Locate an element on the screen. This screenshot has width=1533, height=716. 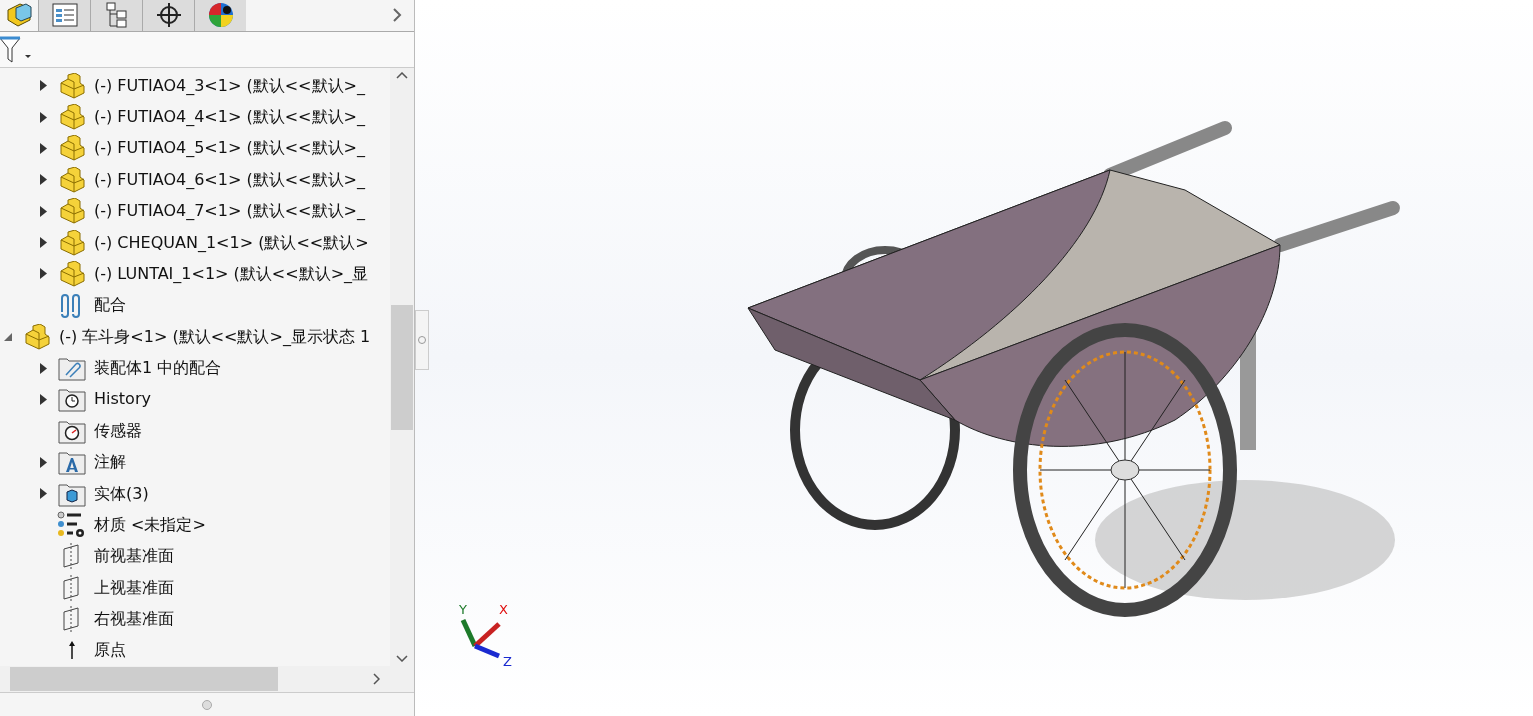
collapse-arrow-icon is located at coordinates (8, 336).